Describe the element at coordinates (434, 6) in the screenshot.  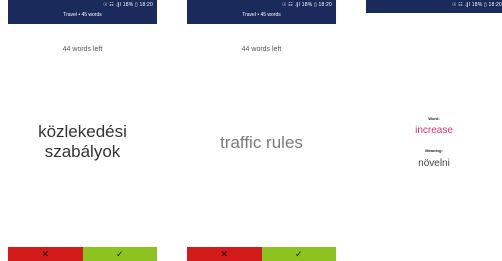
I see `app-header: ☉ ☷ .∥l 18% ▯ 18:20` at that location.